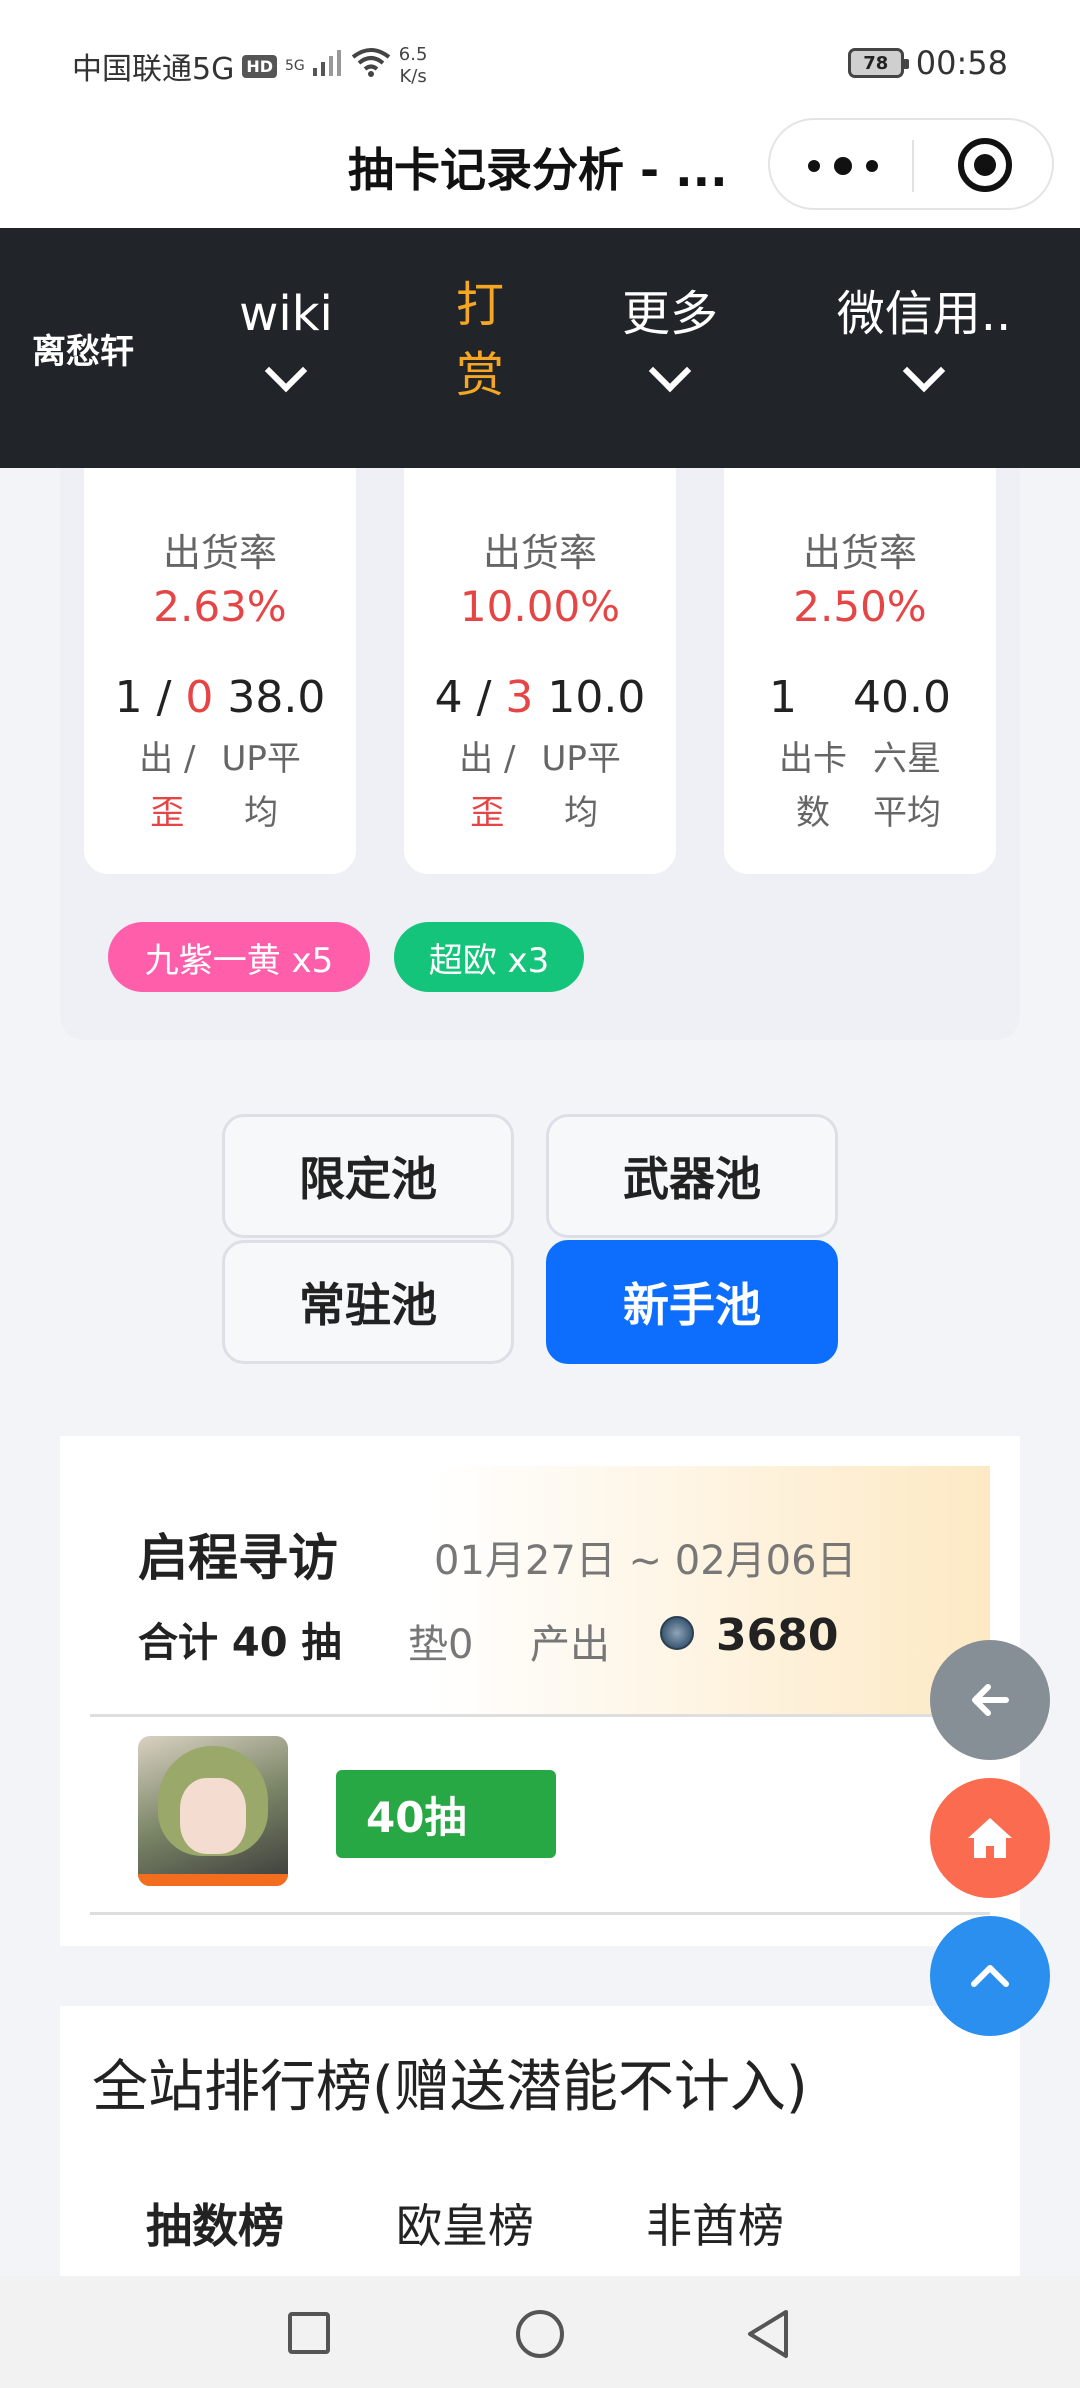 The width and height of the screenshot is (1080, 2388). I want to click on label-avg: 平均, so click(907, 813).